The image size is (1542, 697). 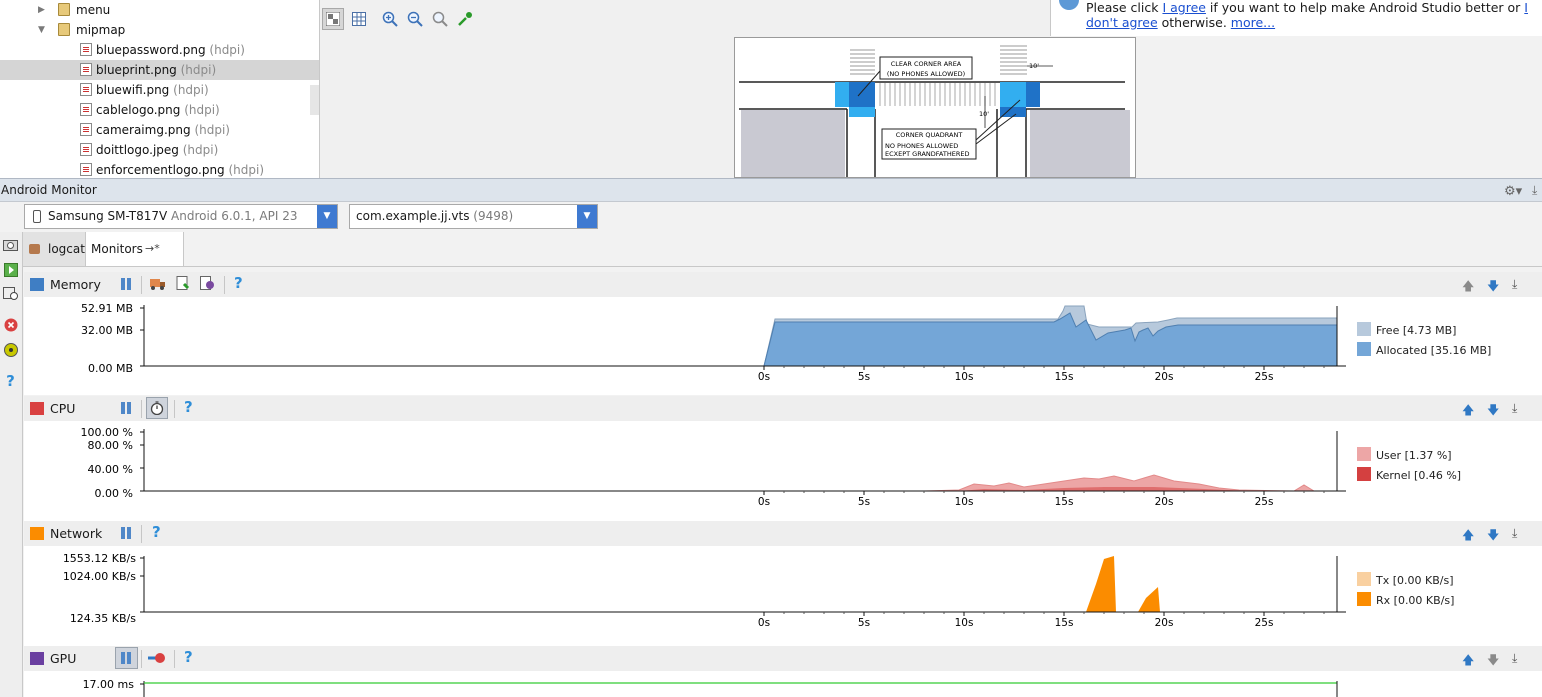 I want to click on process-selector: com.example.jj.vts (9498) ▼, so click(x=473, y=216).